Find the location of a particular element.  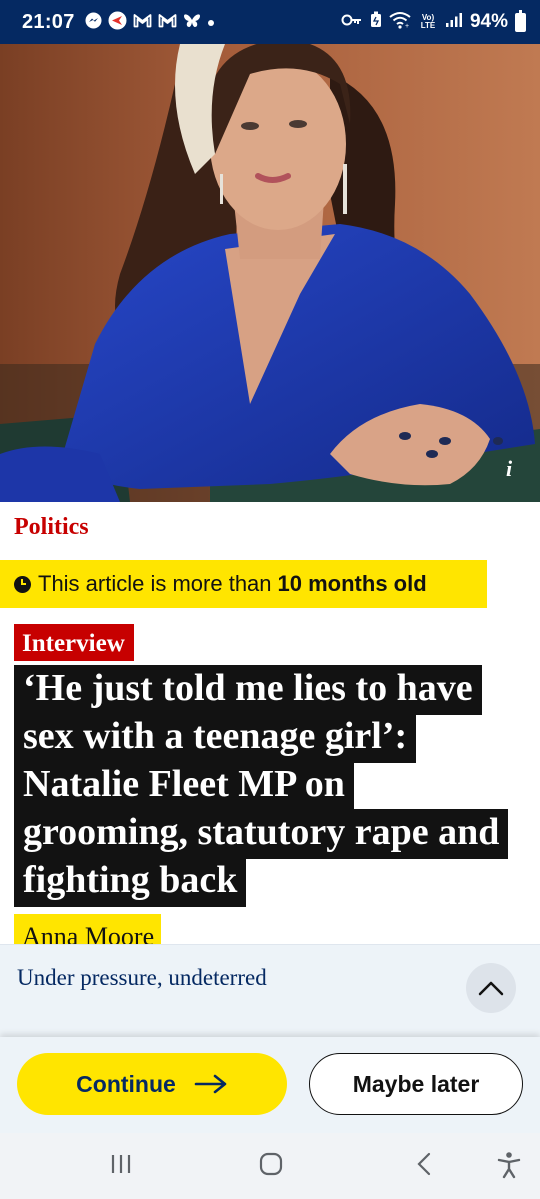

article-kicker: Interview is located at coordinates (74, 642).